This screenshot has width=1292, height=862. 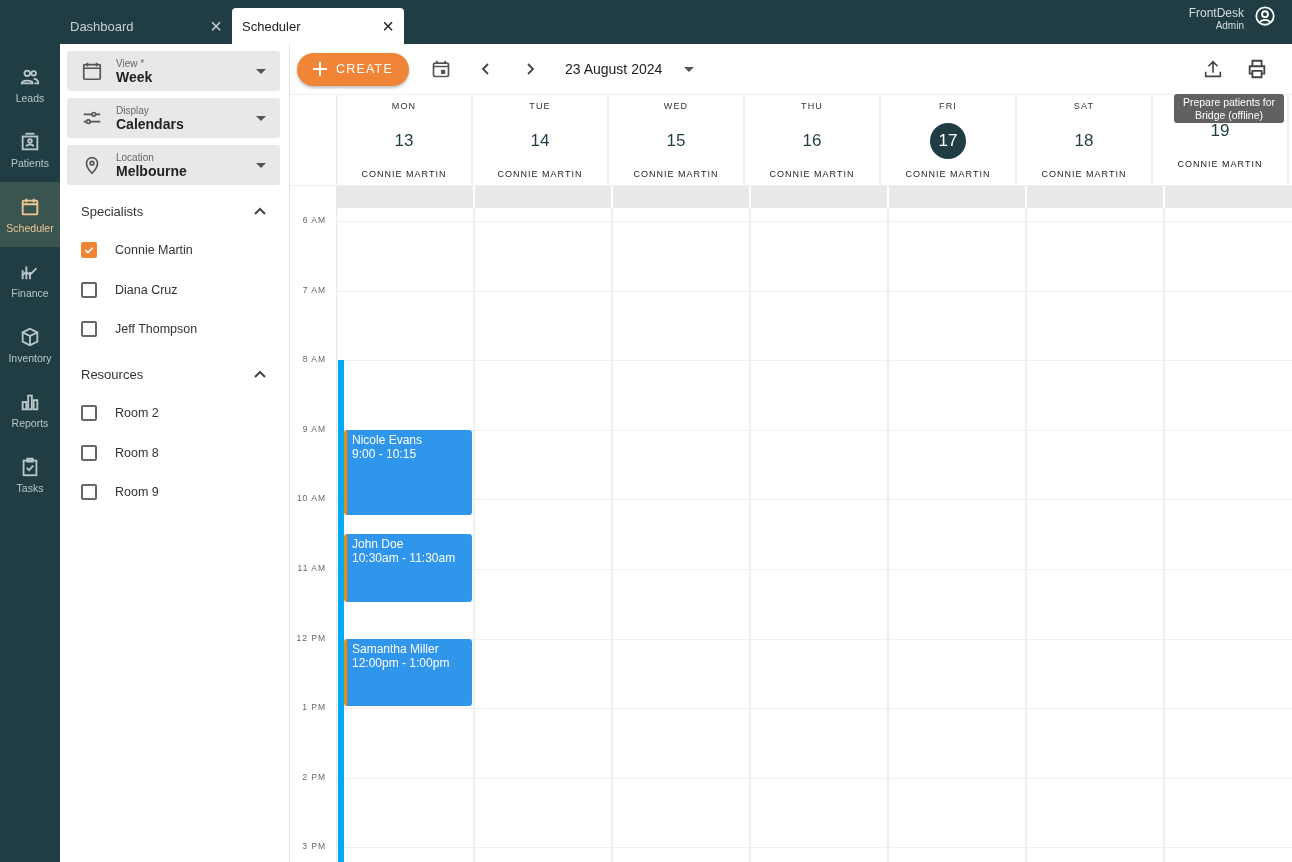 What do you see at coordinates (112, 211) in the screenshot?
I see `section-title: Specialists` at bounding box center [112, 211].